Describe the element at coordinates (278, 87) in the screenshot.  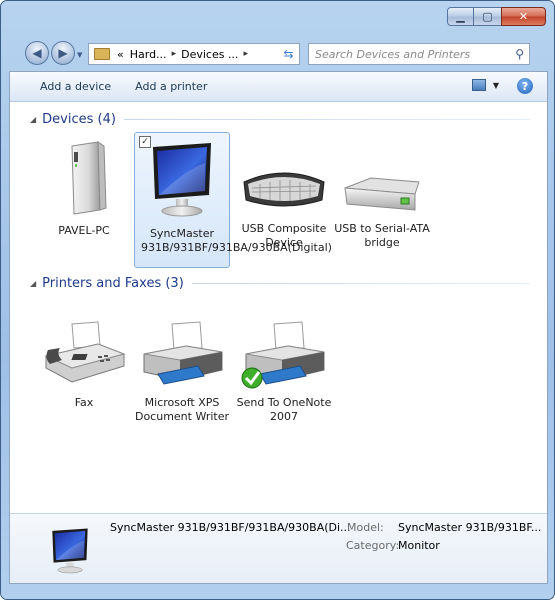
I see `command-bar: Add a device Add a printer ▼ ?` at that location.